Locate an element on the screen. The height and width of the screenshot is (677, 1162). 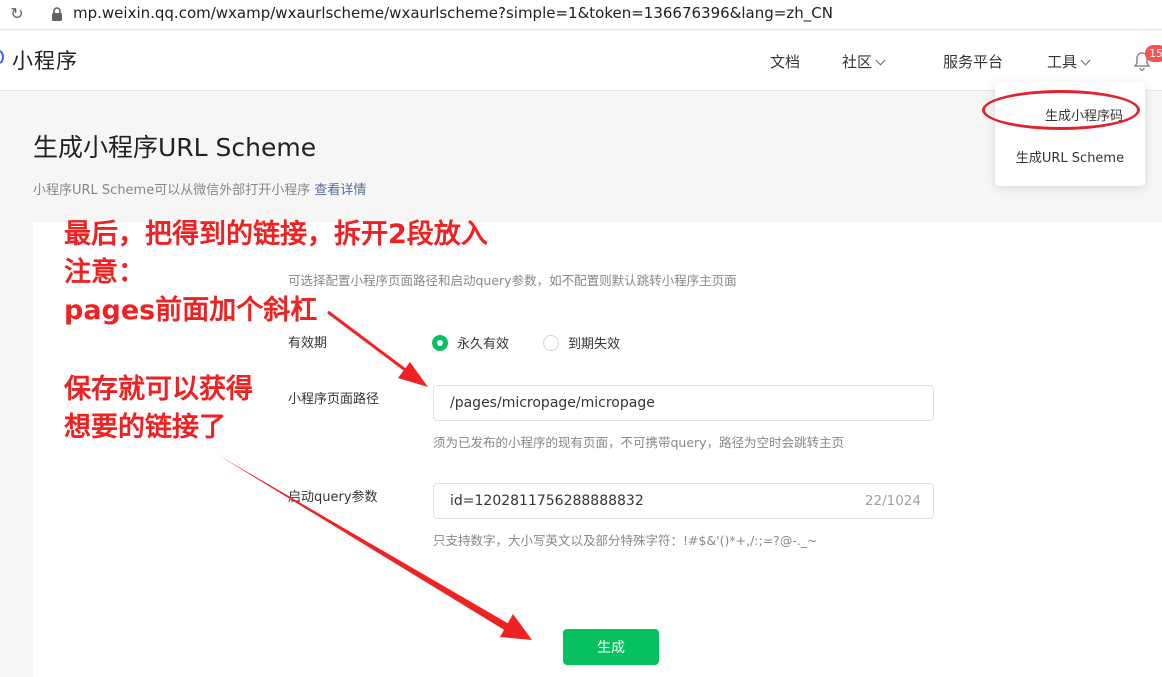
query-input-box: 22/1024 is located at coordinates (683, 501).